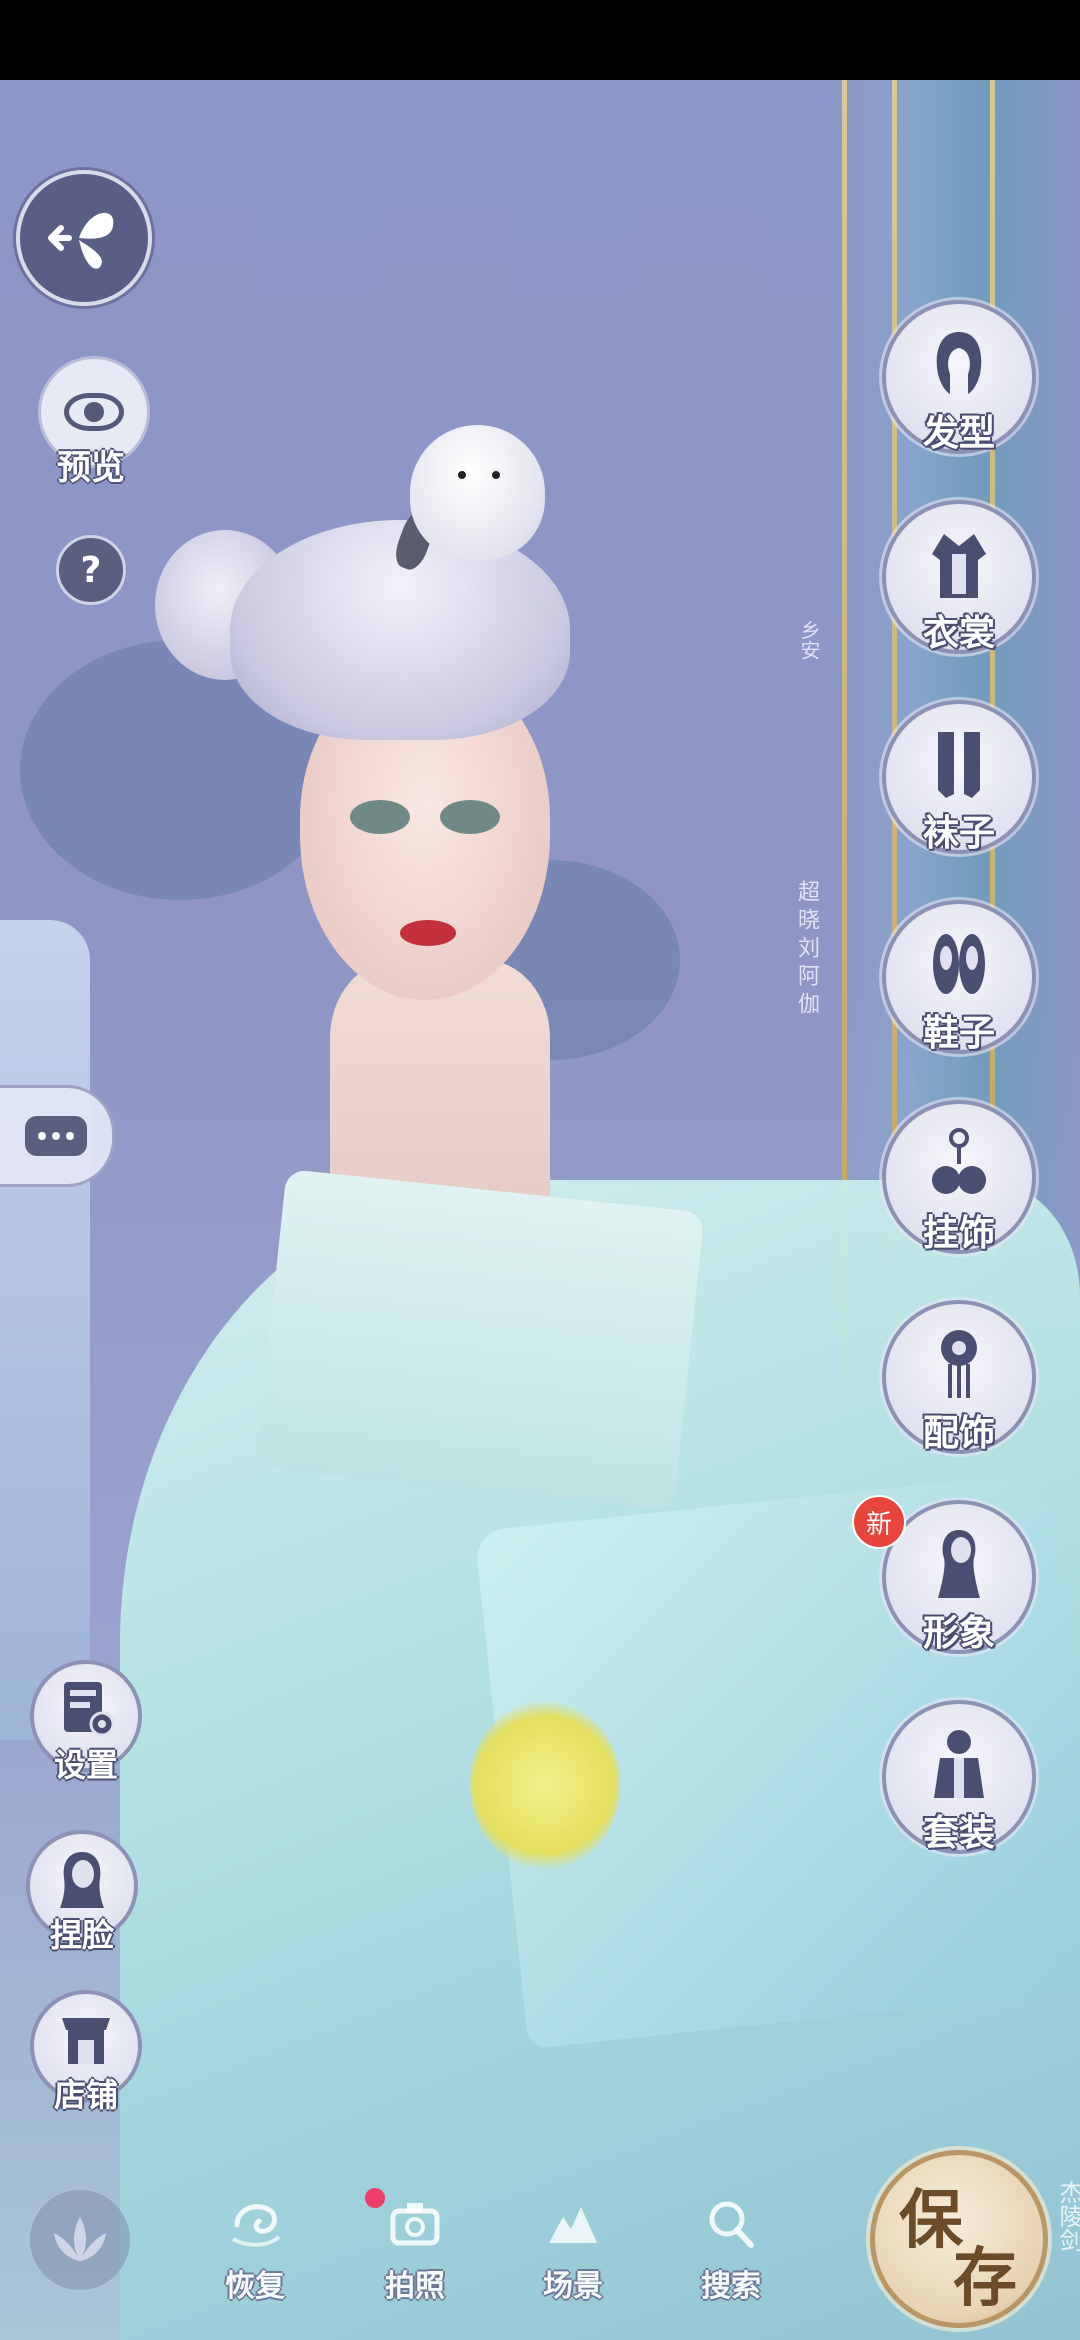 This screenshot has height=2340, width=1080. I want to click on help-button: ?, so click(91, 570).